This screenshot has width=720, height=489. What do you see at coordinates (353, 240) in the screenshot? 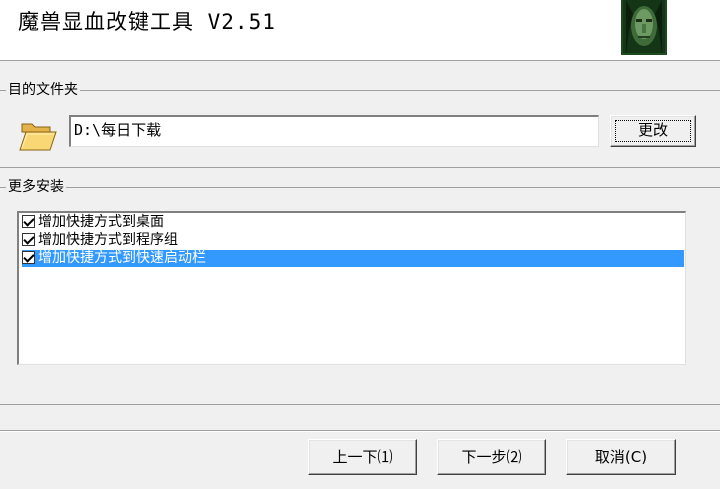
I see `list-item-program-group-shortcut: 增加快捷方式到程序组` at bounding box center [353, 240].